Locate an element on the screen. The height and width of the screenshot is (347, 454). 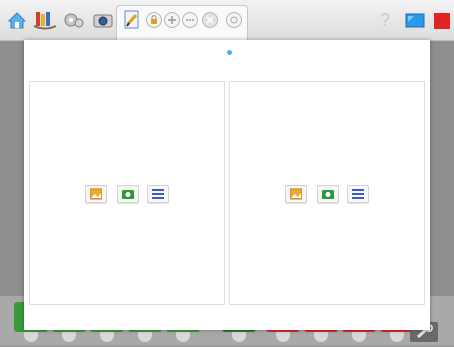
add-icon is located at coordinates (172, 20).